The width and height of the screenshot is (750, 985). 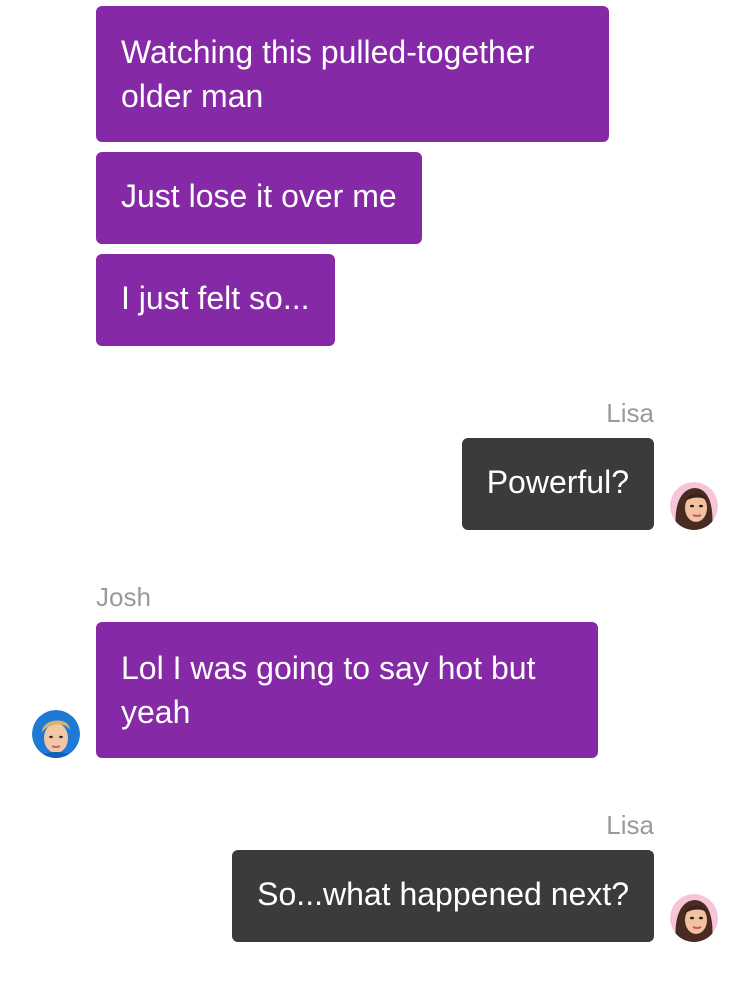 I want to click on message-text: So...what happened next?, so click(x=443, y=894).